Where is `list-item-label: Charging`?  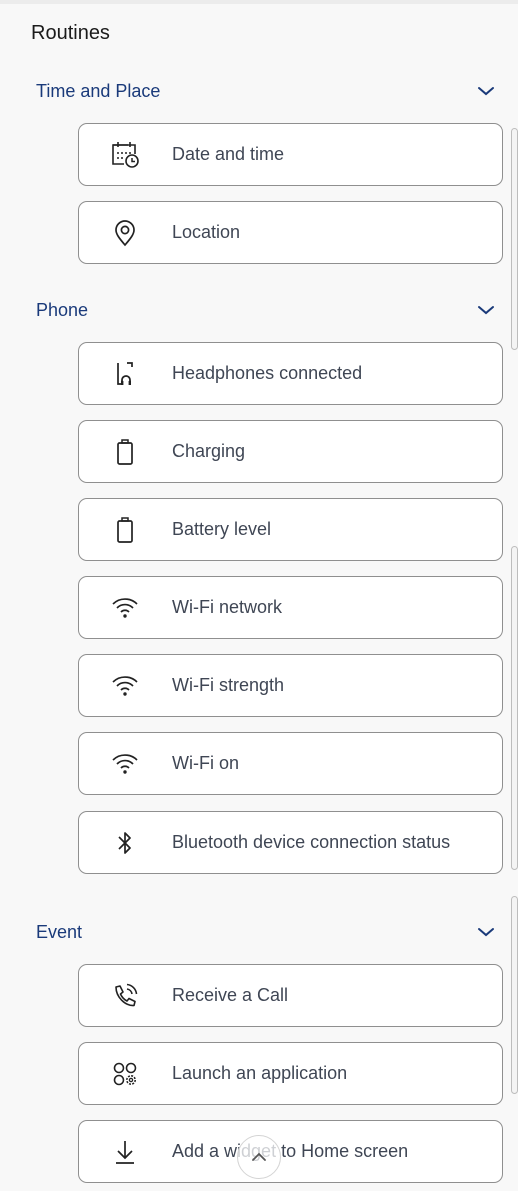 list-item-label: Charging is located at coordinates (209, 451).